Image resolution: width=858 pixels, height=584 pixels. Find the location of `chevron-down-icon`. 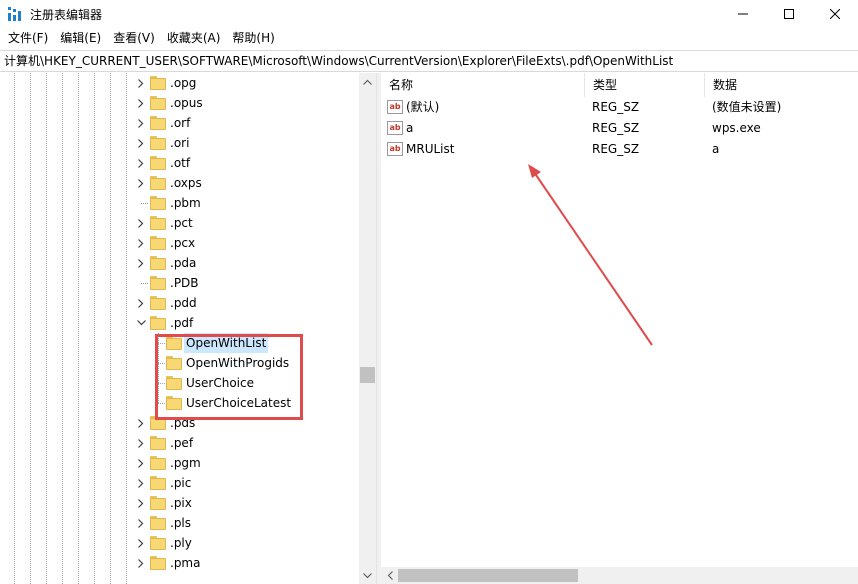

chevron-down-icon is located at coordinates (141, 323).